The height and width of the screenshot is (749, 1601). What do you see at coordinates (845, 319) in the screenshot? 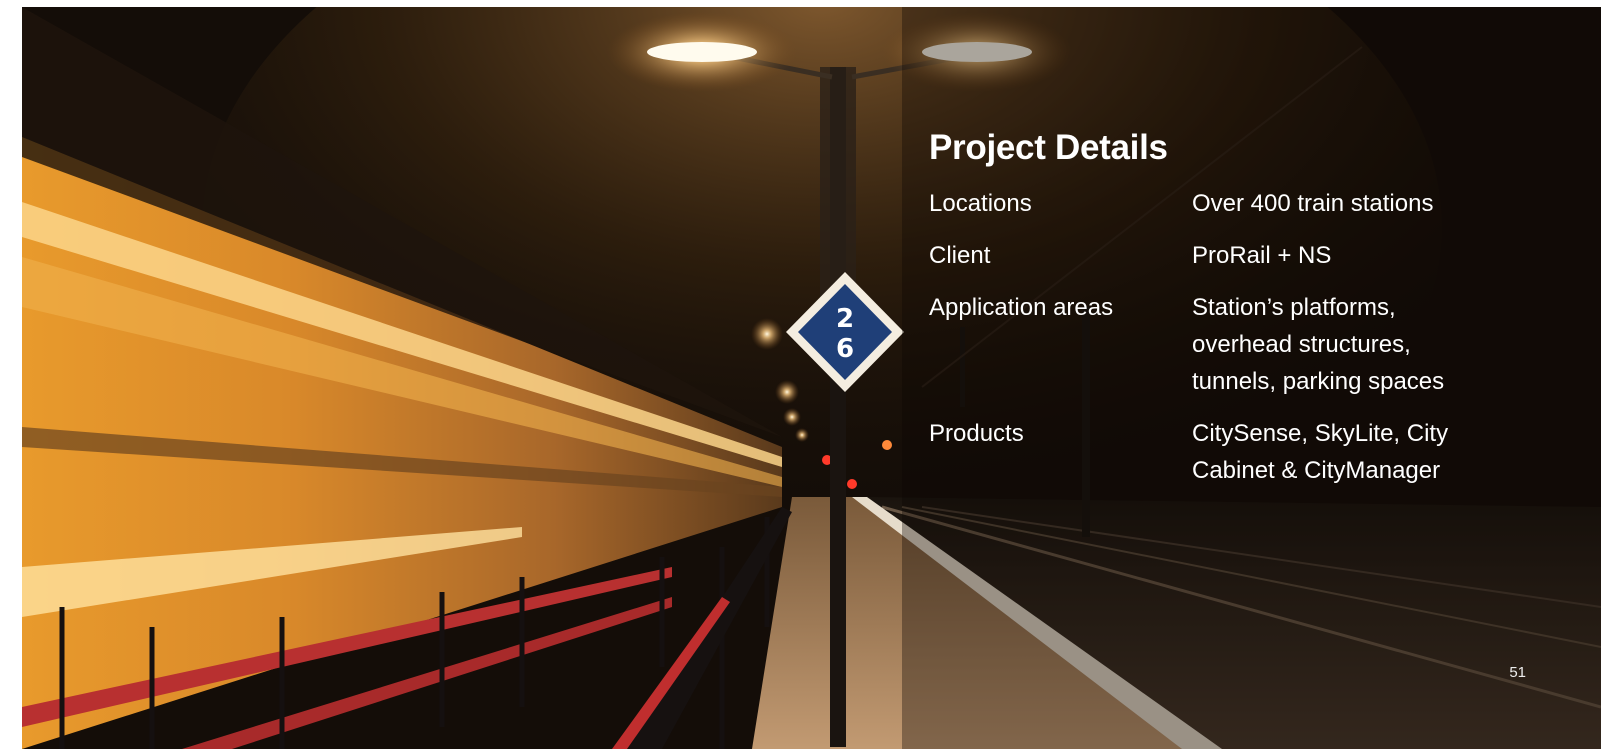
I see `platform-sign-line1: 2` at bounding box center [845, 319].